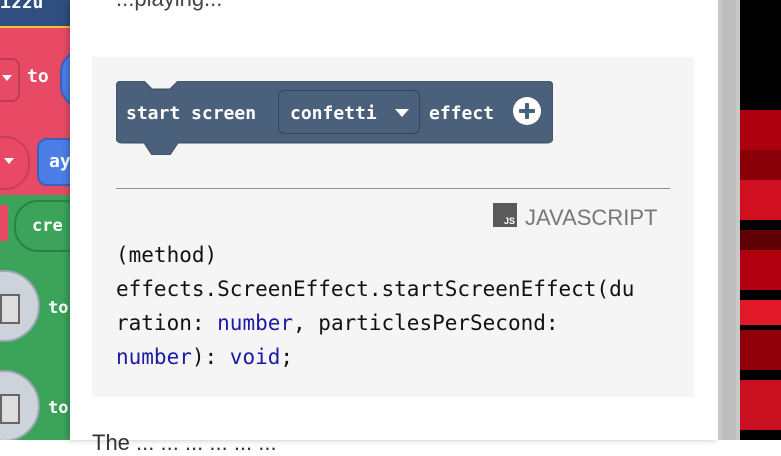 The height and width of the screenshot is (456, 781). I want to click on scrollbar-thumb, so click(729, 220).